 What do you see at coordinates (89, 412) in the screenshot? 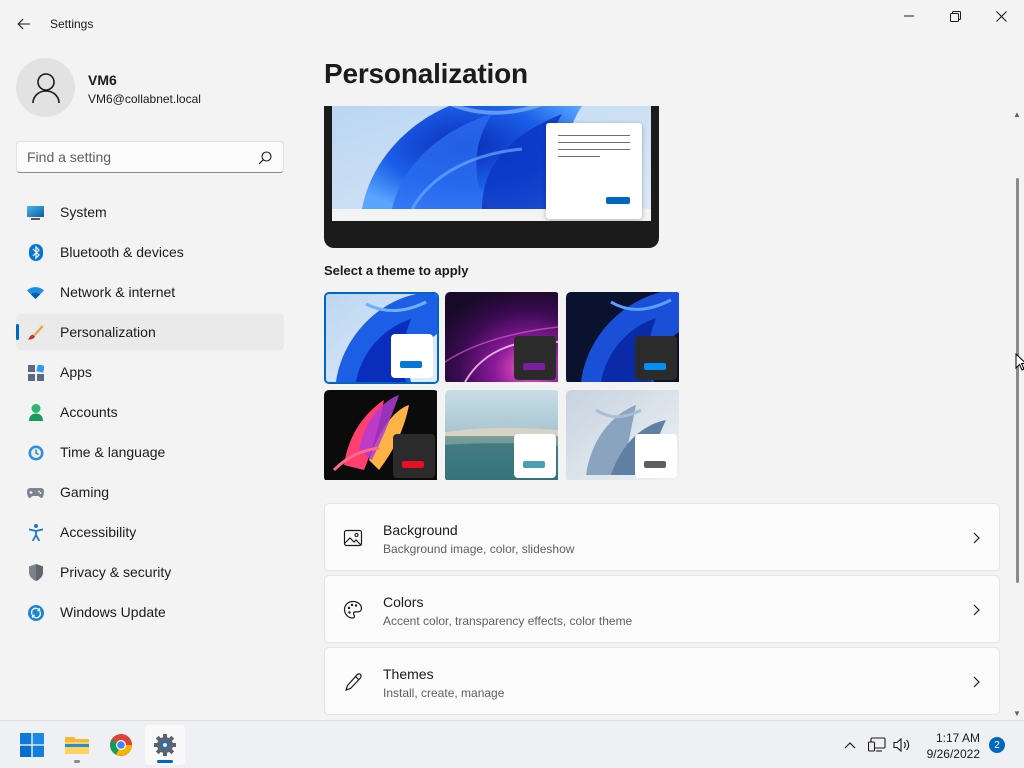
I see `sidebar-item-label: Accounts` at bounding box center [89, 412].